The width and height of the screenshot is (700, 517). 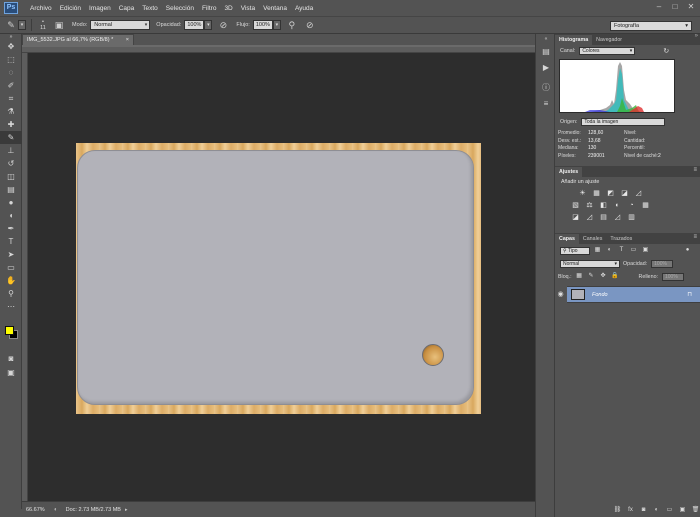 What do you see at coordinates (615, 276) in the screenshot?
I see `lock-all-icon: 🔒` at bounding box center [615, 276].